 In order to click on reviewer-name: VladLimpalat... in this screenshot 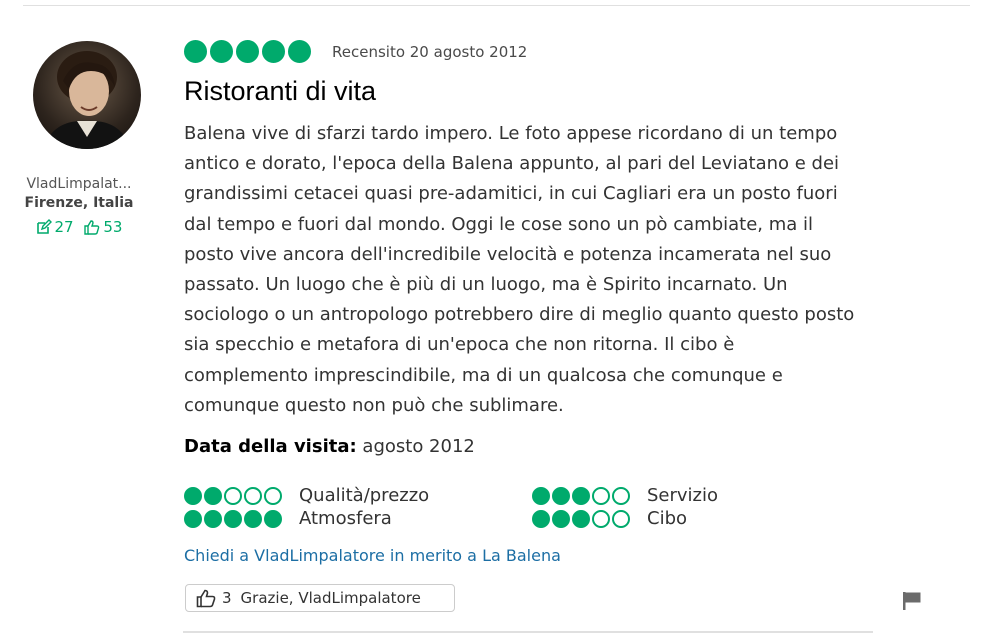, I will do `click(79, 184)`.